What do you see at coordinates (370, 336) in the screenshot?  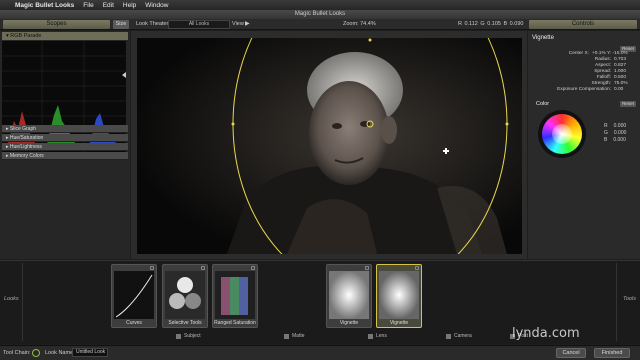 I see `lens-icon` at bounding box center [370, 336].